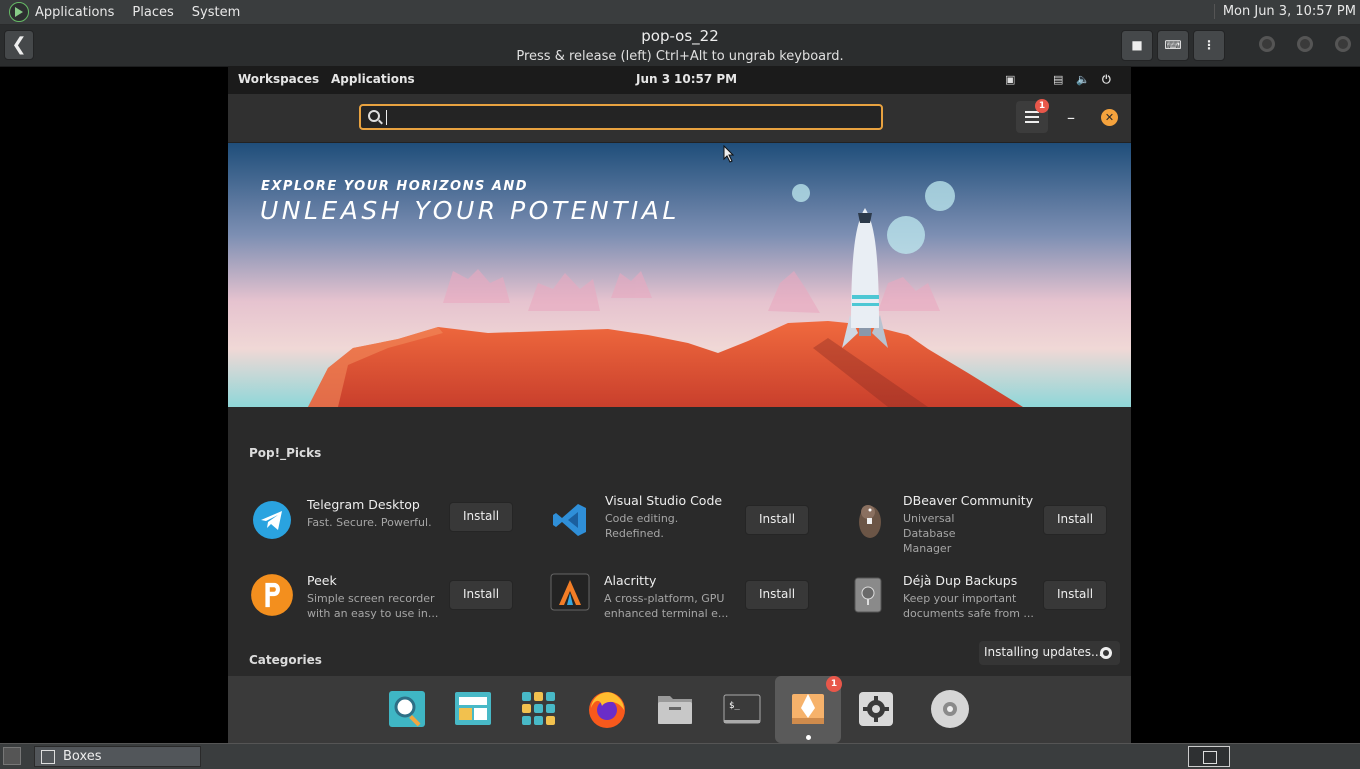 The image size is (1360, 769). Describe the element at coordinates (1083, 79) in the screenshot. I see `volume-icon: 🔈` at that location.